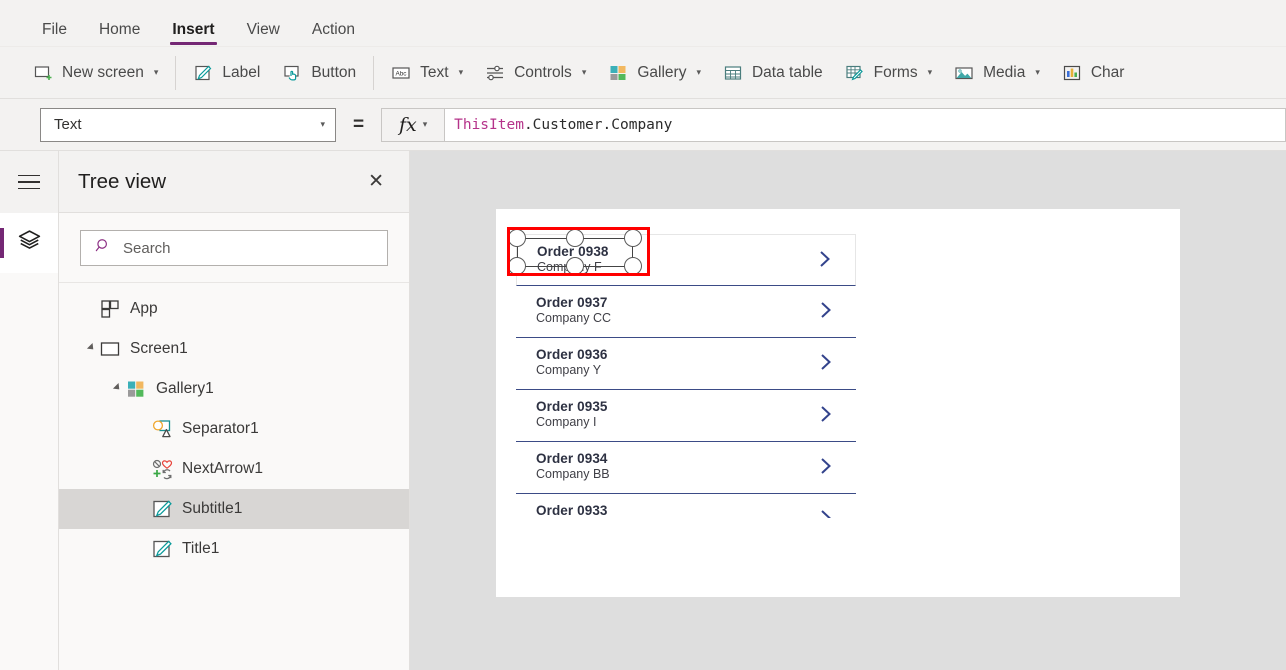  Describe the element at coordinates (575, 266) in the screenshot. I see `resize-handle-bottom-center` at that location.